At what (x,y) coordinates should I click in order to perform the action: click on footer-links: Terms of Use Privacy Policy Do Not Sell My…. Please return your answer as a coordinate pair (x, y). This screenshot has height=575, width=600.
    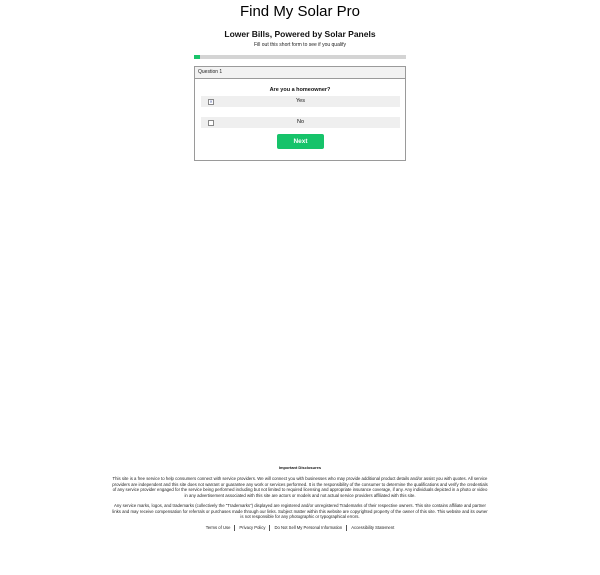
    Looking at the image, I should click on (300, 527).